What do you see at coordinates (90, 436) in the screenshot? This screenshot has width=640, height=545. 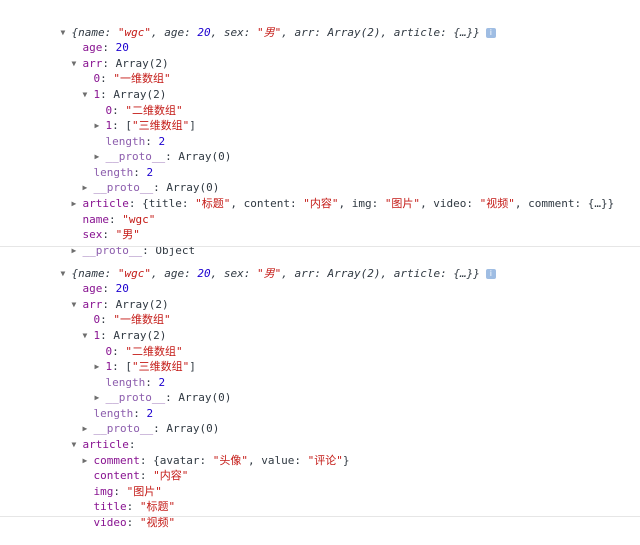 I see `prop-article: ▼ article:` at bounding box center [90, 436].